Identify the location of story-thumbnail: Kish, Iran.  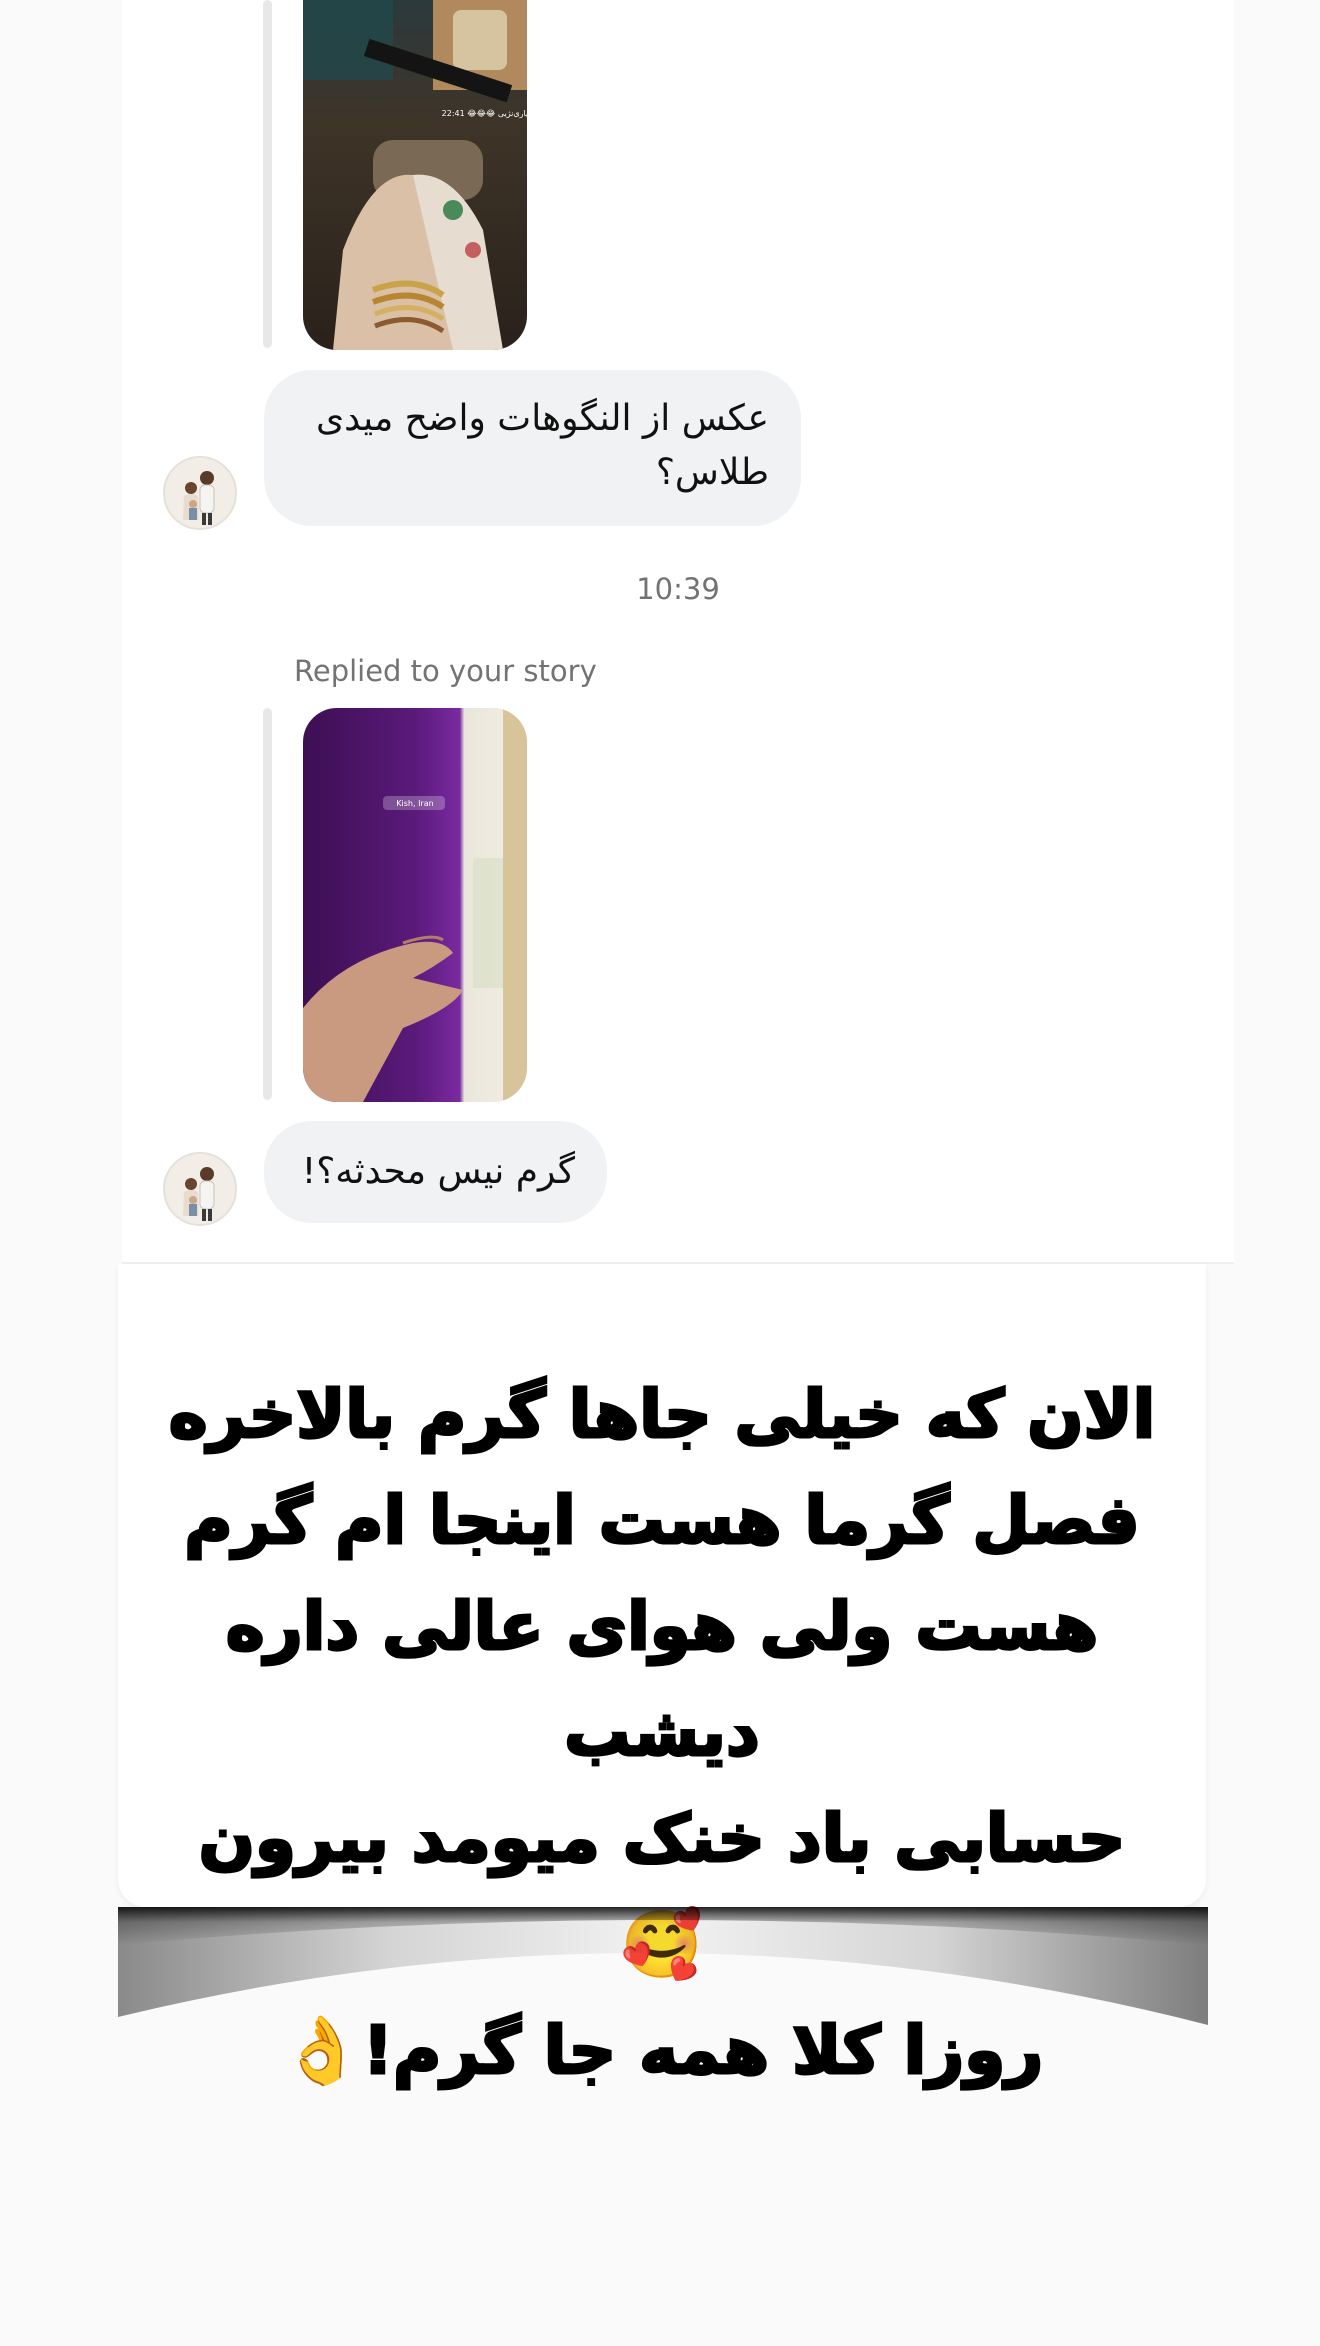
(415, 905).